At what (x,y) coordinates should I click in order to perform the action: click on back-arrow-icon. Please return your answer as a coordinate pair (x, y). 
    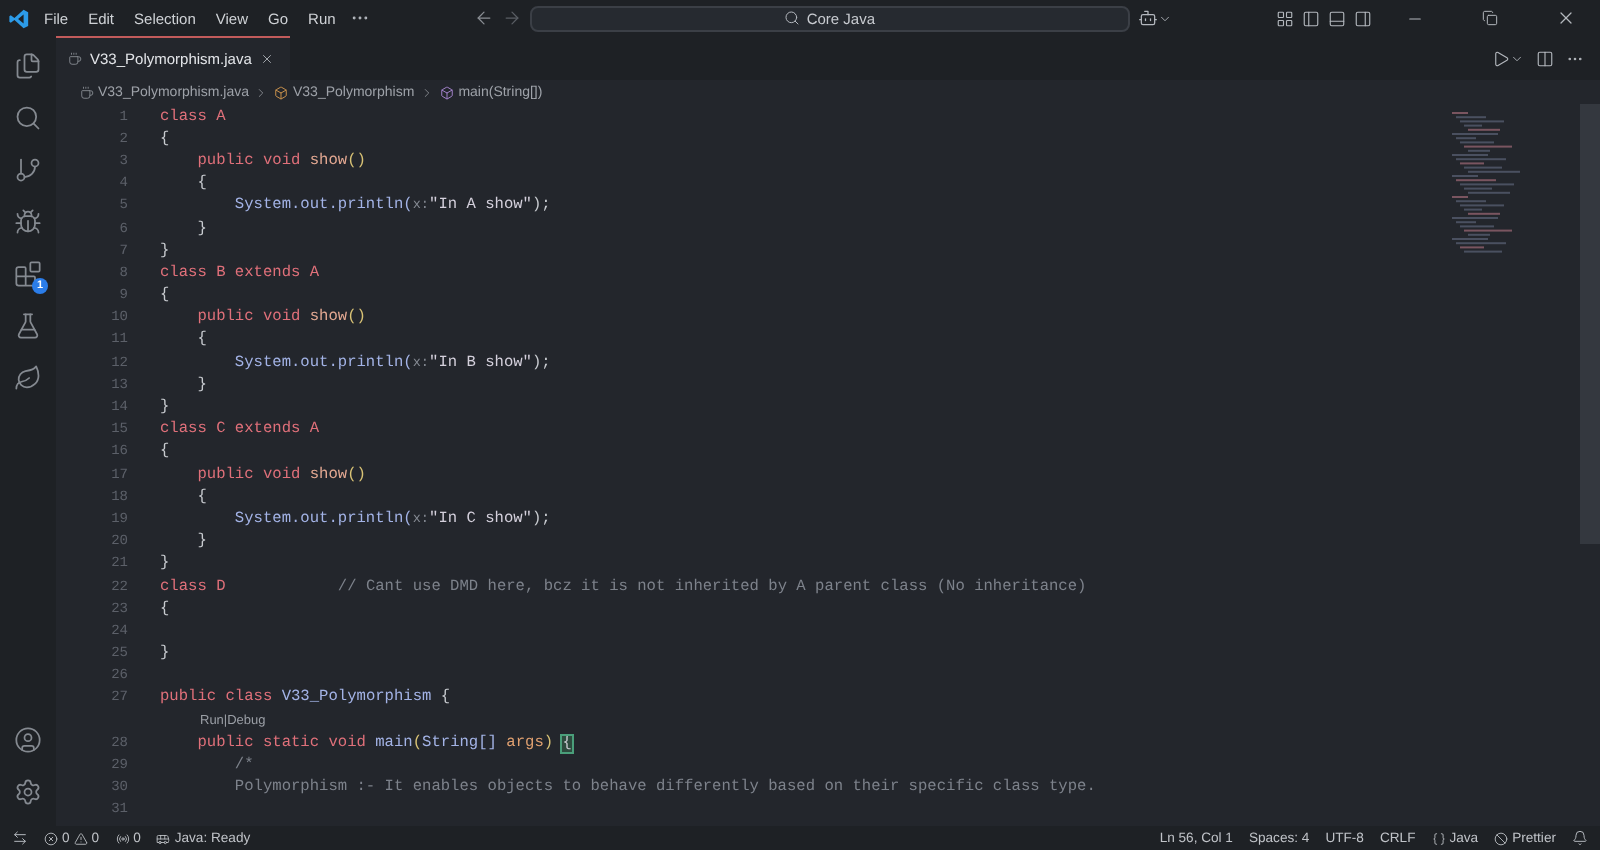
    Looking at the image, I should click on (483, 18).